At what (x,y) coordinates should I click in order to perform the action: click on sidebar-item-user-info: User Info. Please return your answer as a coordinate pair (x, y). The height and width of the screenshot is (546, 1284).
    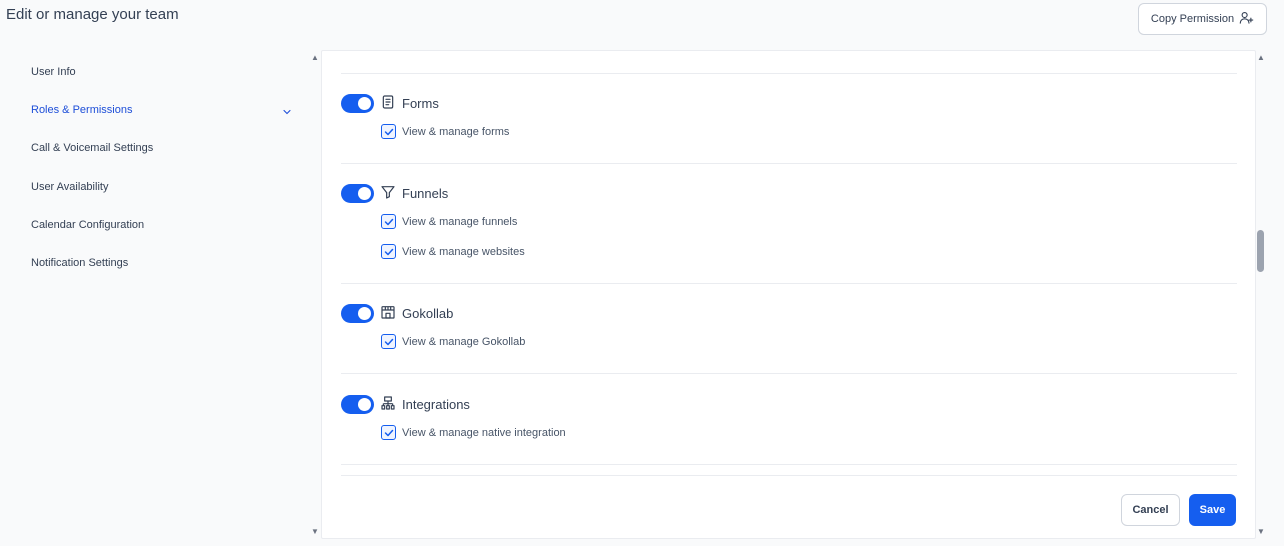
    Looking at the image, I should click on (53, 72).